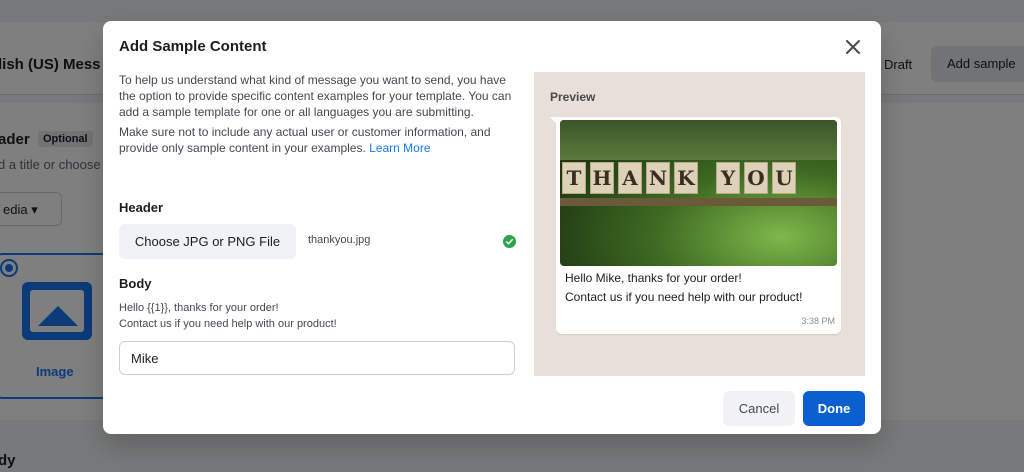 This screenshot has height=472, width=1024. What do you see at coordinates (193, 46) in the screenshot?
I see `dialog-title: Add Sample Content` at bounding box center [193, 46].